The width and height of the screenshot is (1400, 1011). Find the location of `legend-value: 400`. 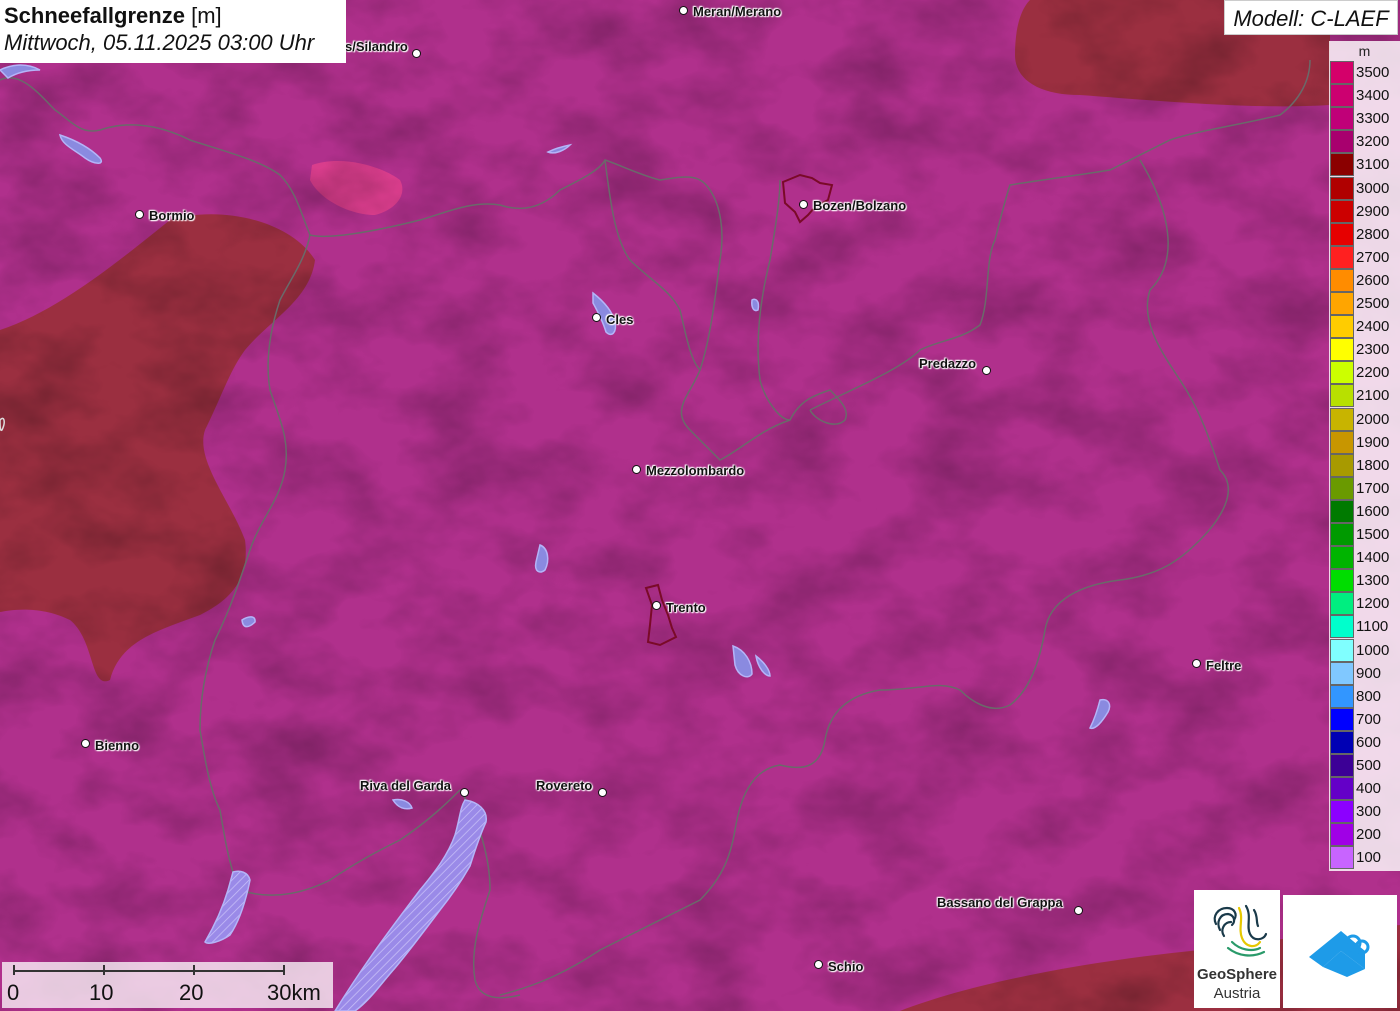

legend-value: 400 is located at coordinates (1369, 789).